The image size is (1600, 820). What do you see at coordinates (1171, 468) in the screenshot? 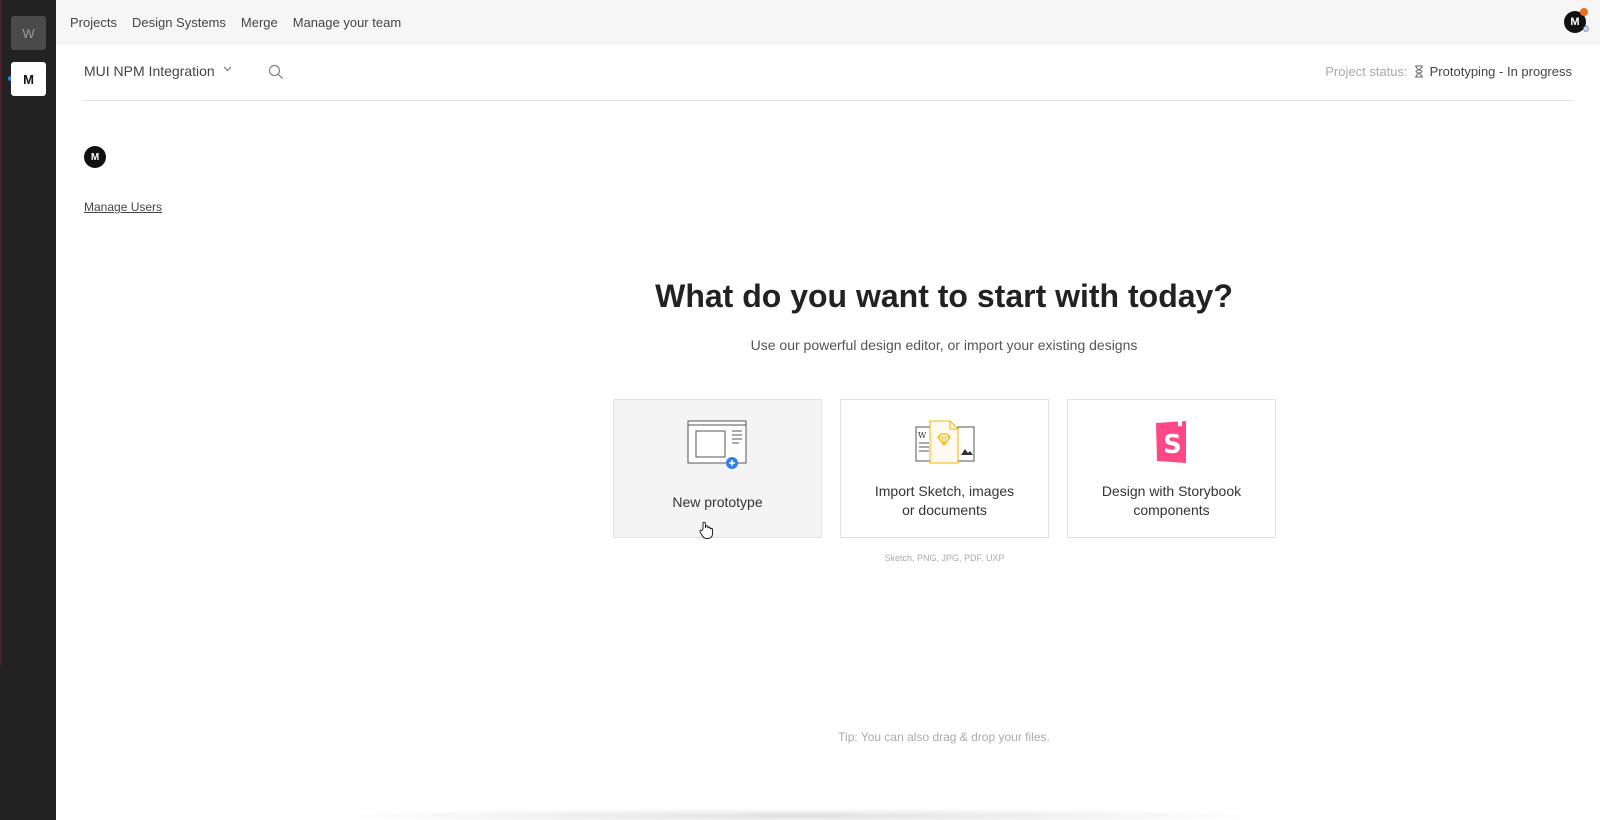
I see `storybook-card: S Design with Storybook components` at bounding box center [1171, 468].